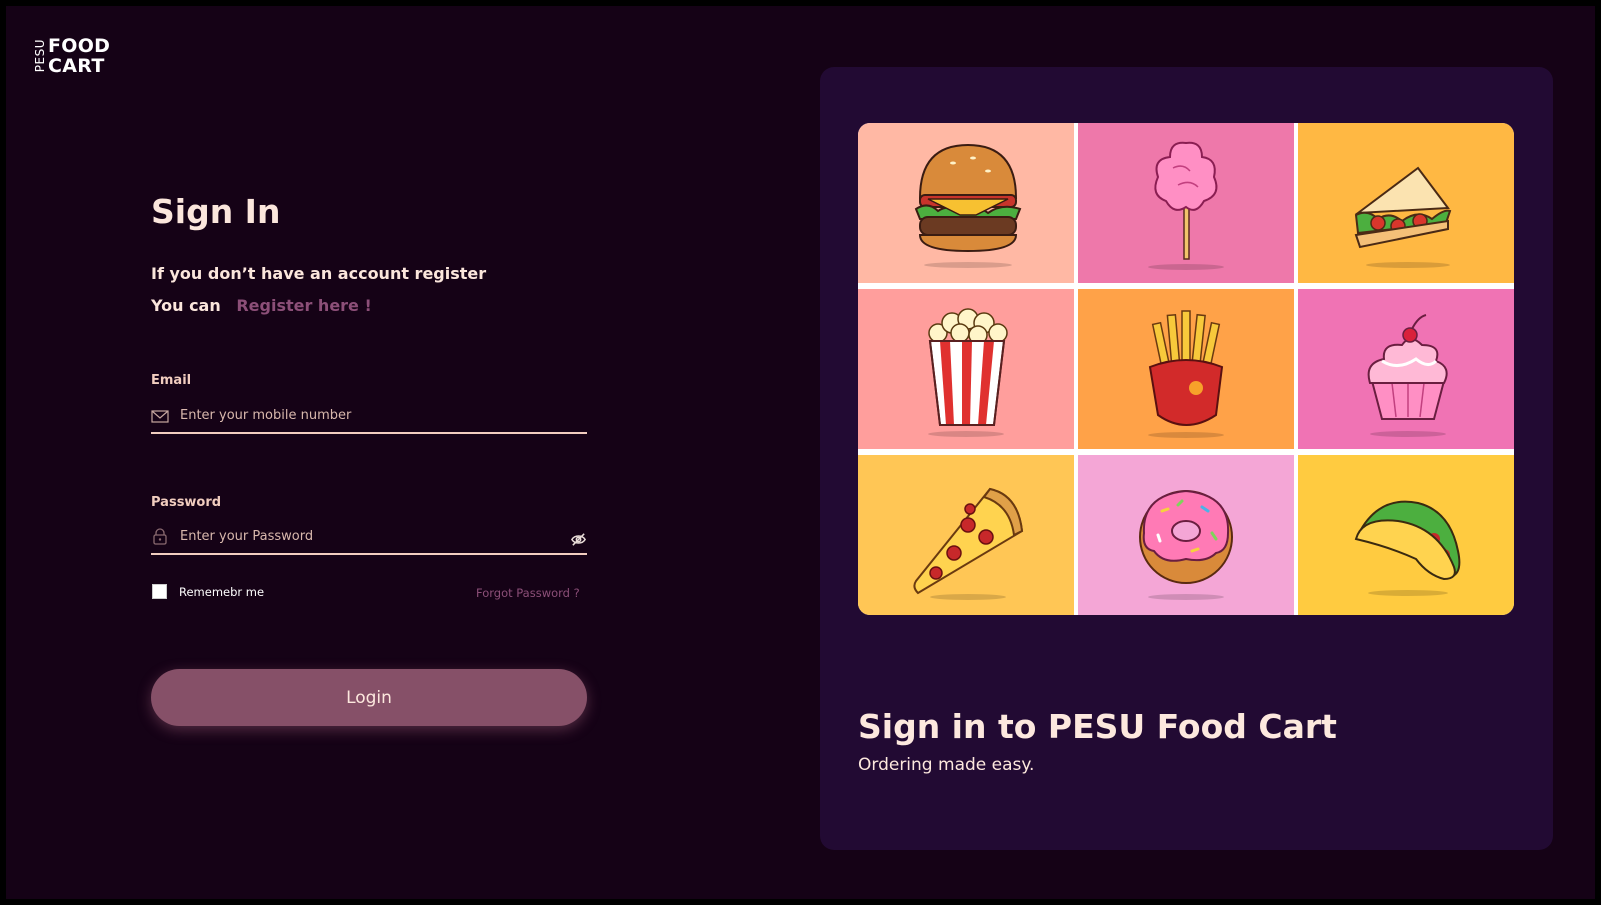  I want to click on email-field, so click(369, 416).